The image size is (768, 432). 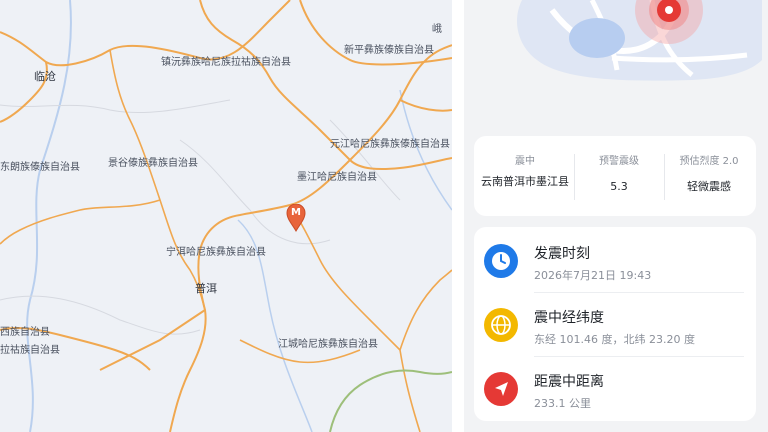 What do you see at coordinates (337, 177) in the screenshot?
I see `place-mojiang: 墨江哈尼族自治县` at bounding box center [337, 177].